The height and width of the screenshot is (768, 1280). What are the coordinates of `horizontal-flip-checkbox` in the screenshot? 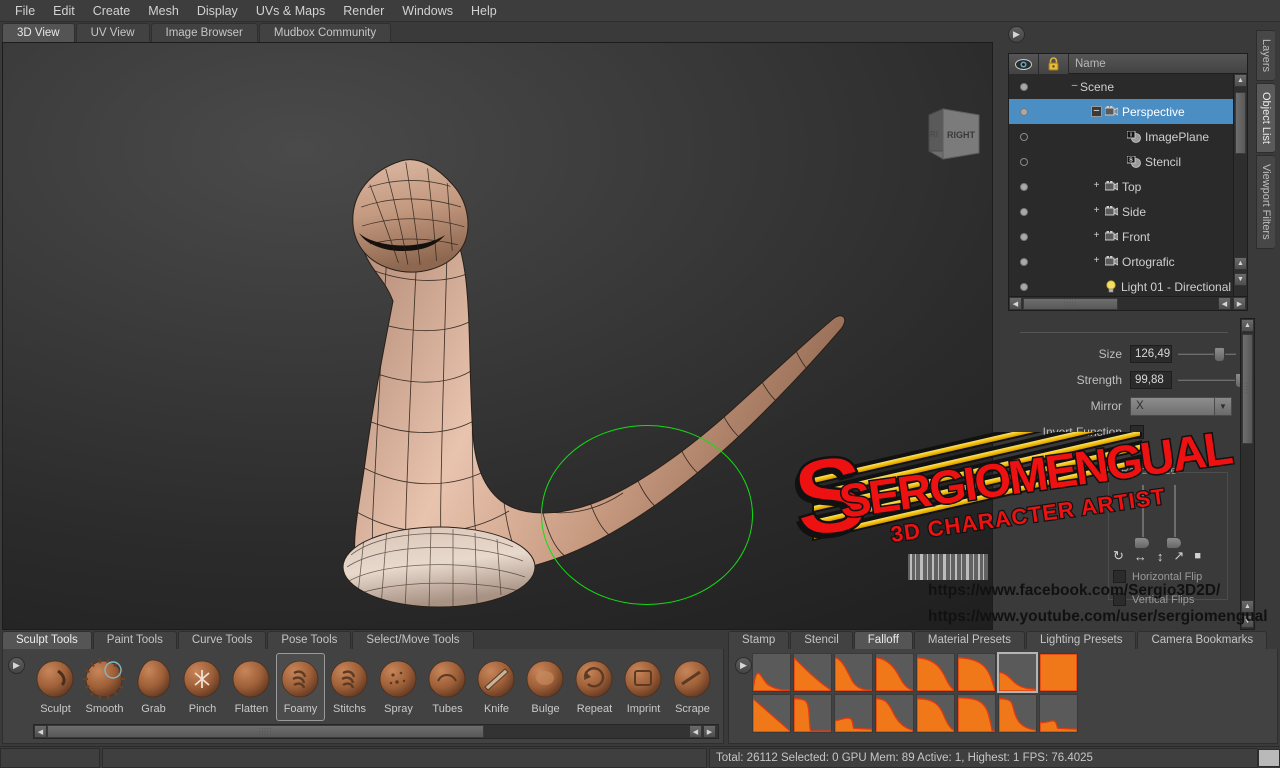 It's located at (1119, 576).